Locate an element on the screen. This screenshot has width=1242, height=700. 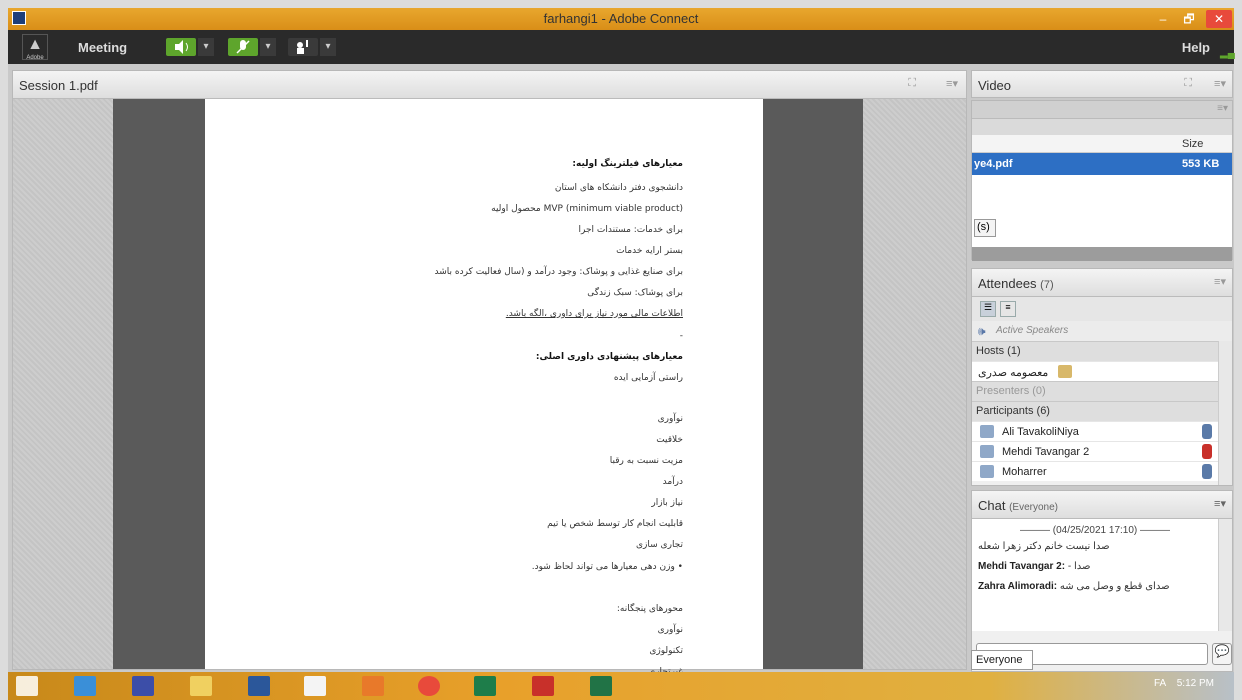
internet-explorer-icon is located at coordinates (85, 686).